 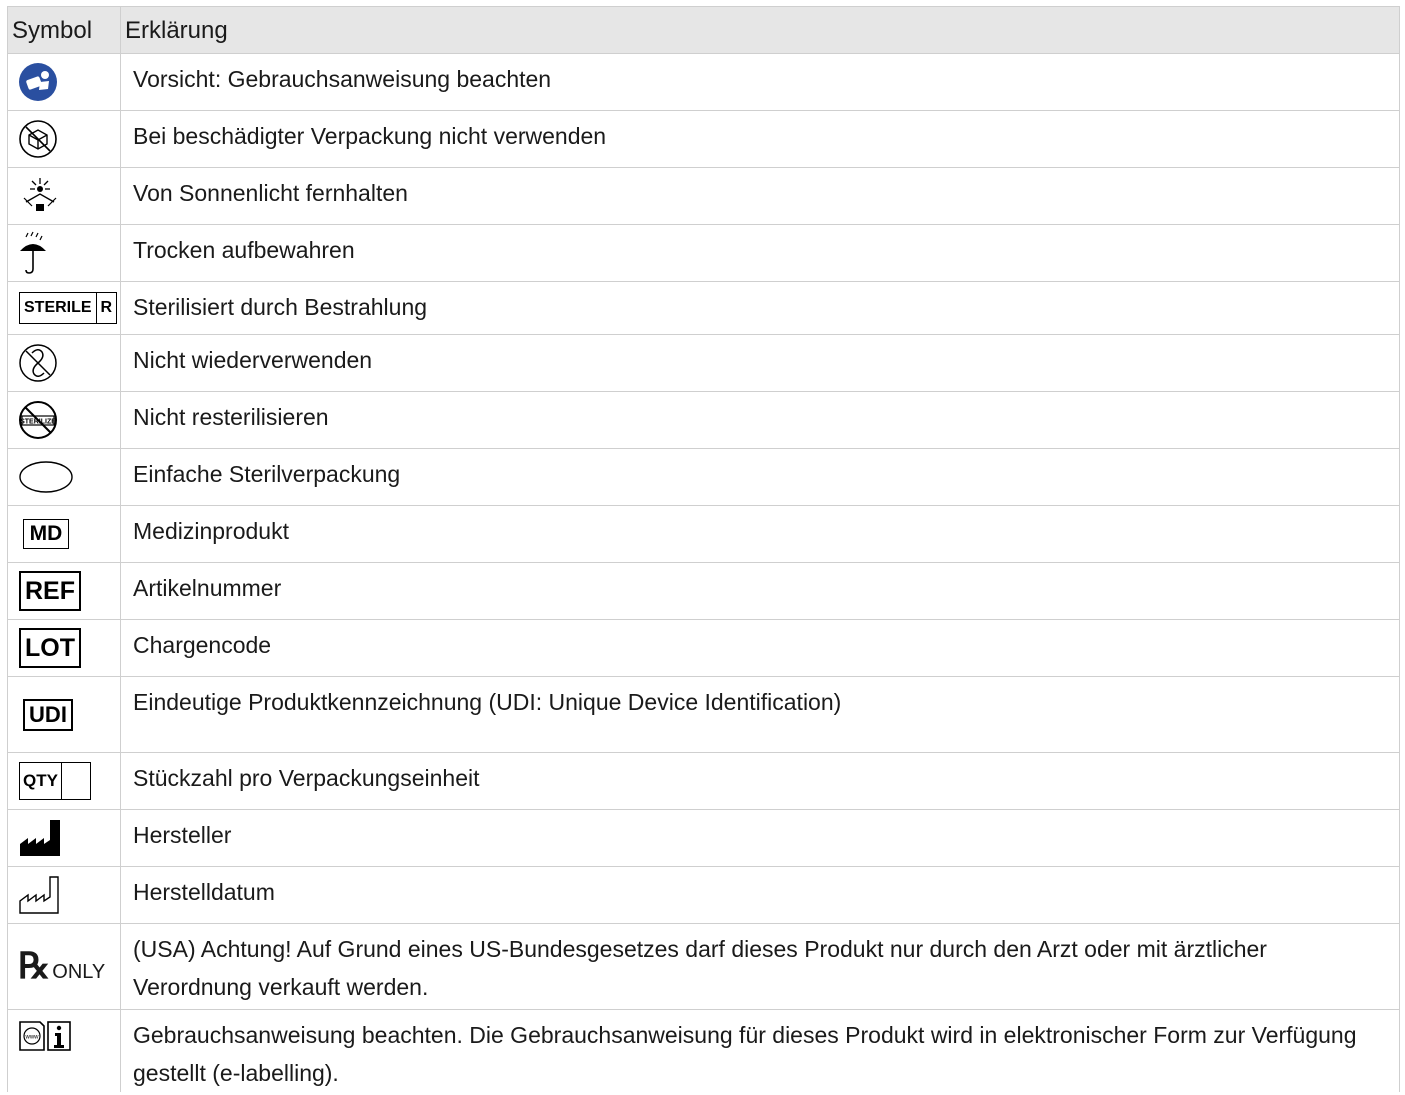 What do you see at coordinates (280, 307) in the screenshot?
I see `row-text: Sterilisiert durch Bestrahlung` at bounding box center [280, 307].